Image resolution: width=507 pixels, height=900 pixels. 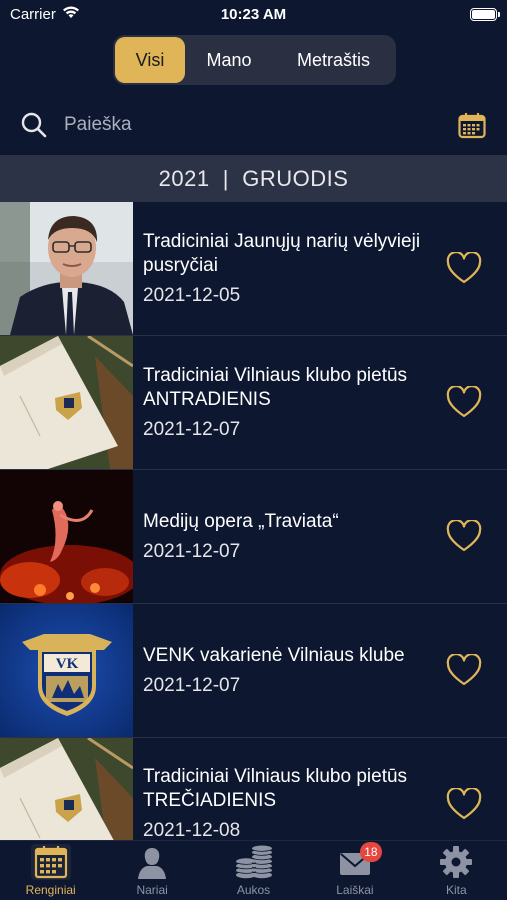 I want to click on tab-bar: Renginiai Nariai Aukos 18 Laiškai Kita, so click(x=253, y=870).